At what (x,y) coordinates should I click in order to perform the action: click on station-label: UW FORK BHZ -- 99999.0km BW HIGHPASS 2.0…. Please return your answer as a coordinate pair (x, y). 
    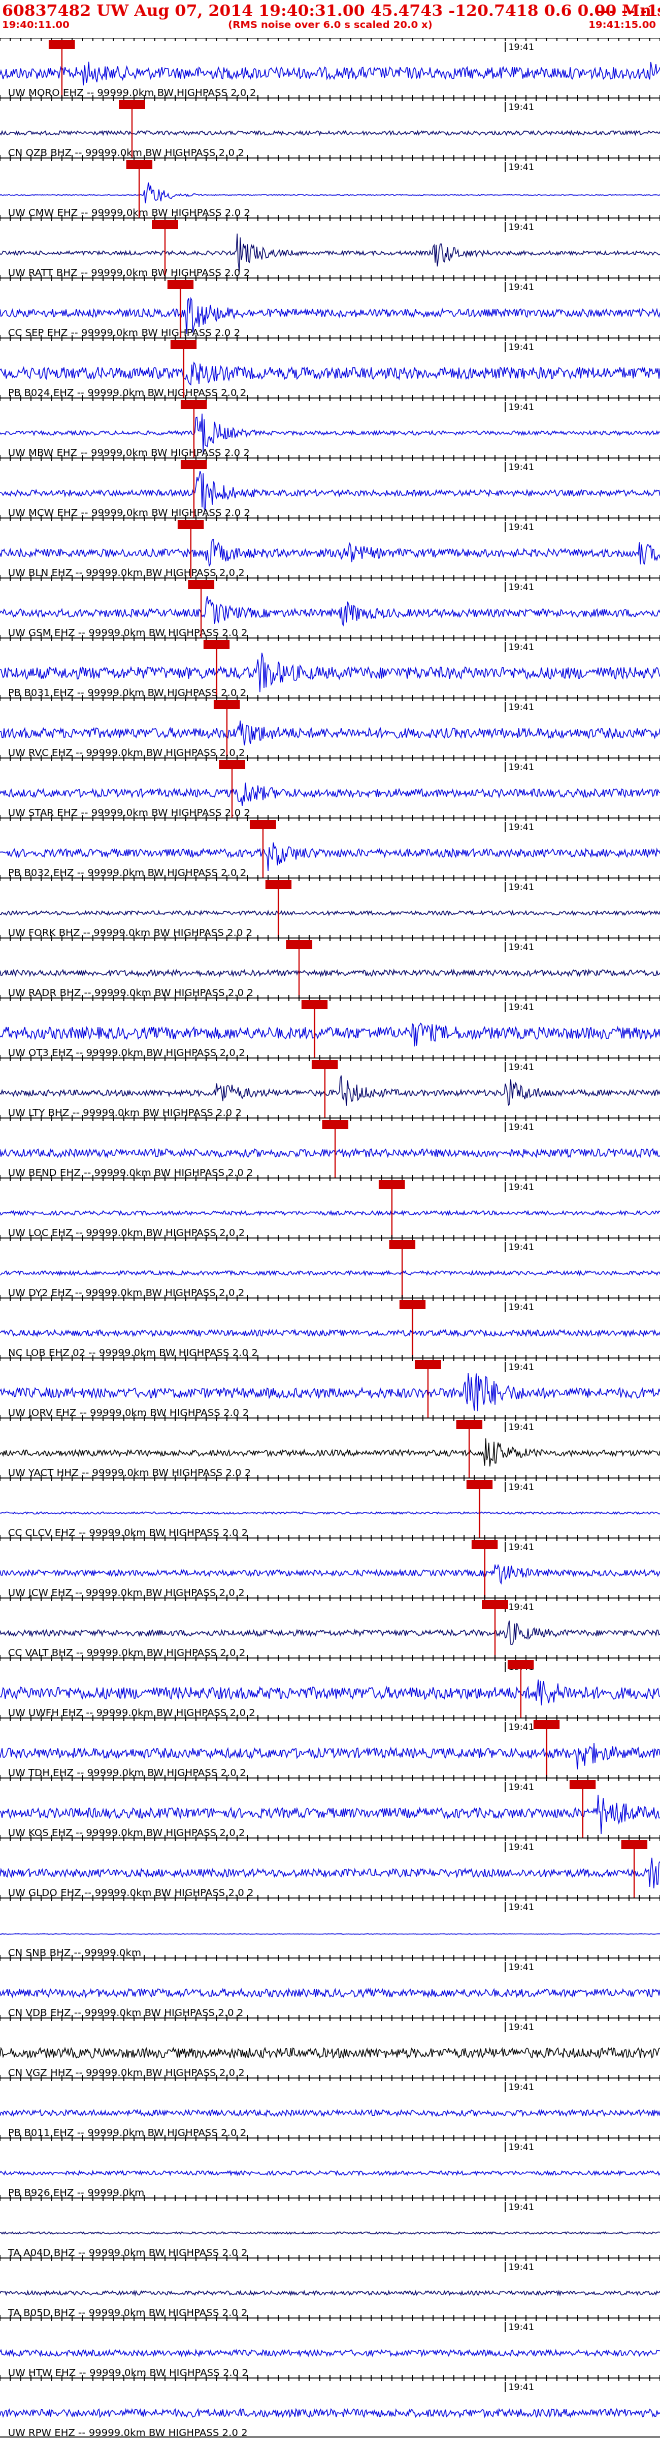
    Looking at the image, I should click on (130, 933).